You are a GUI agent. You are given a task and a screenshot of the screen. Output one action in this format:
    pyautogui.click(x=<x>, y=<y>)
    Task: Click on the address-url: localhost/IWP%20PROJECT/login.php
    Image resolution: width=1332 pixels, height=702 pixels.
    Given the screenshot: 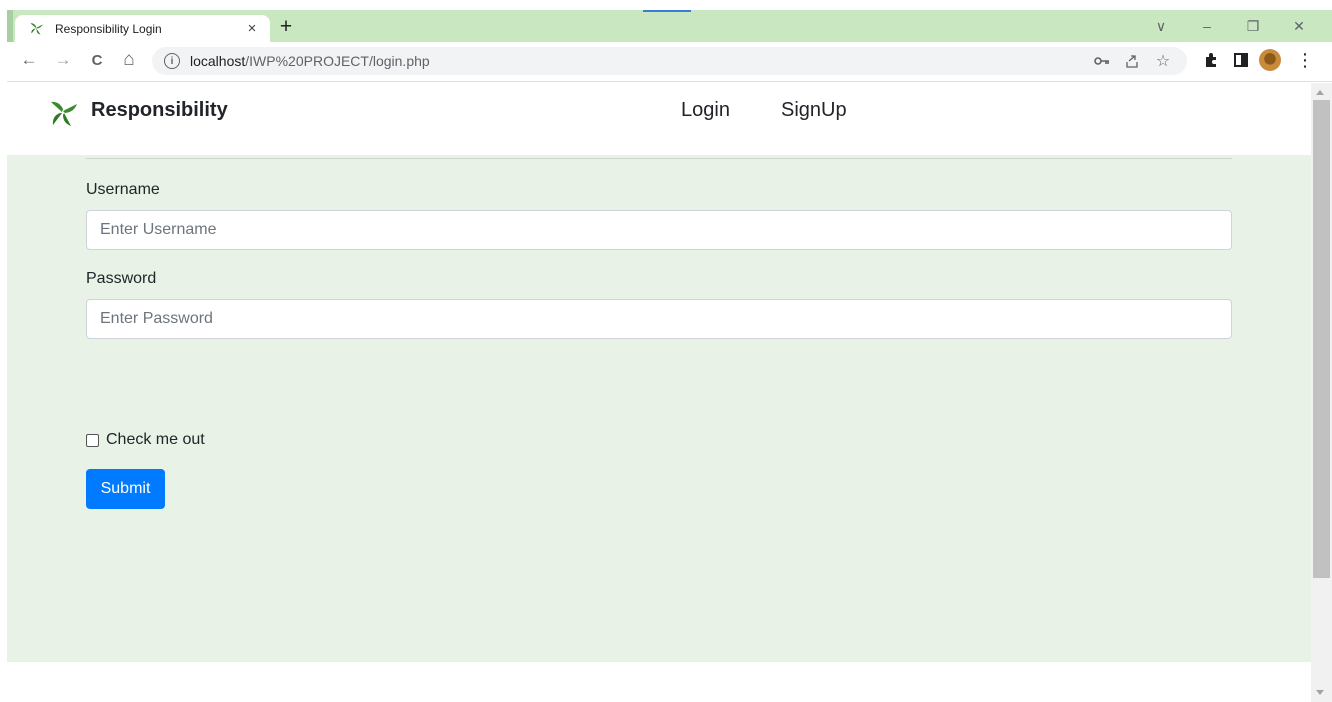 What is the action you would take?
    pyautogui.click(x=310, y=61)
    